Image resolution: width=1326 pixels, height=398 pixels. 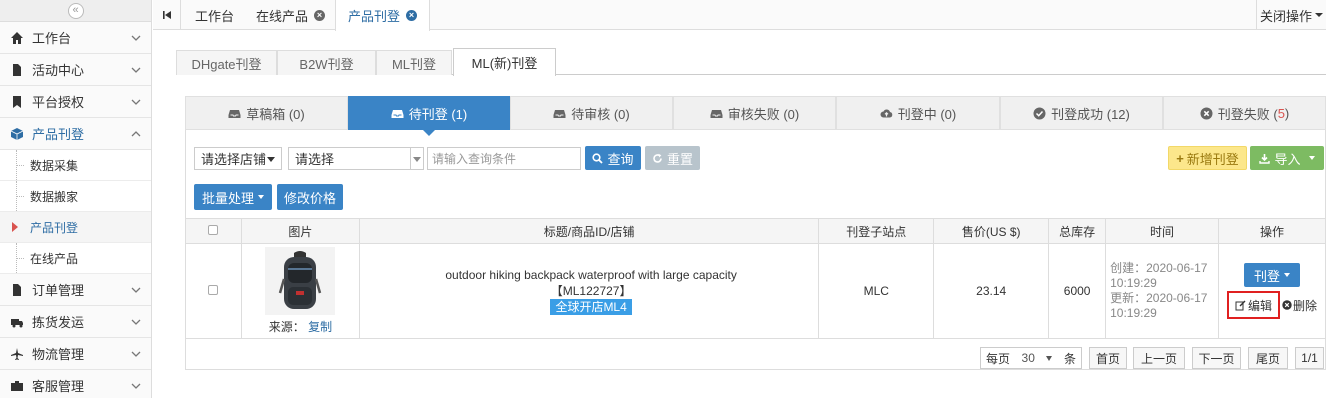 What do you see at coordinates (1212, 159) in the screenshot?
I see `add-listing-label: 新增刊登` at bounding box center [1212, 159].